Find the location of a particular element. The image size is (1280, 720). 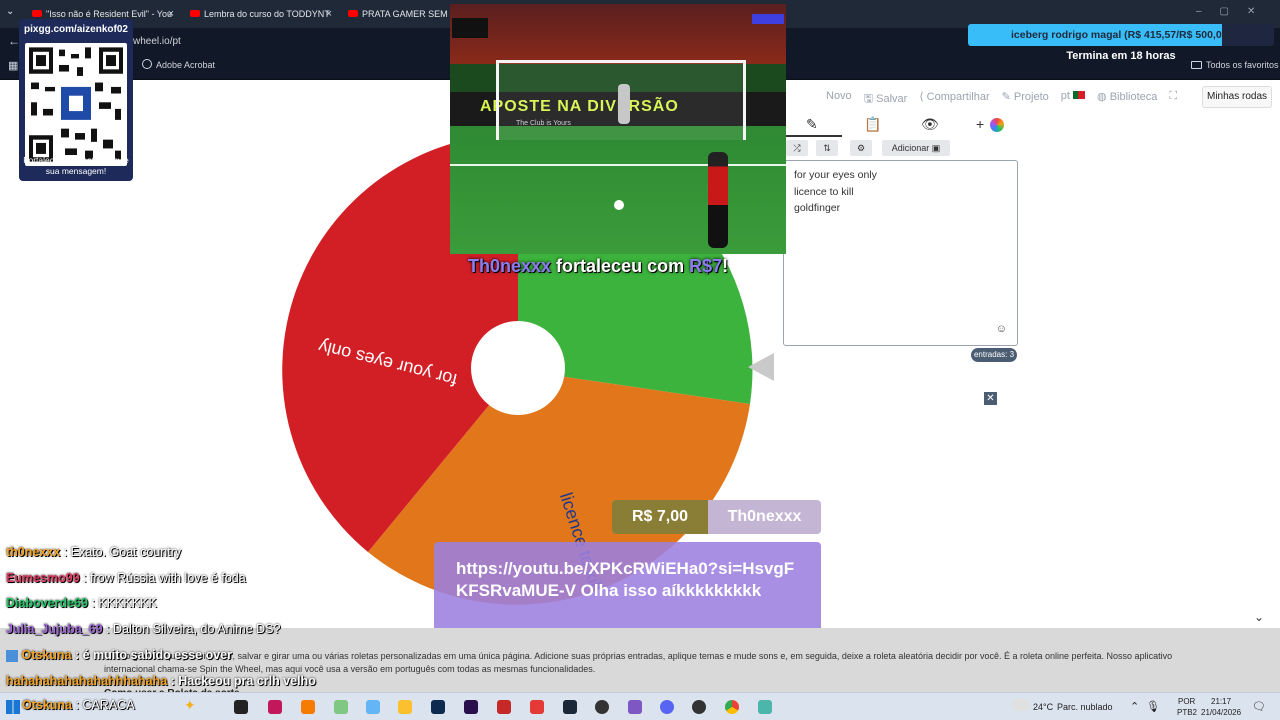

donation-notice: Th0nexxx fortaleceu com R$7! is located at coordinates (598, 266).